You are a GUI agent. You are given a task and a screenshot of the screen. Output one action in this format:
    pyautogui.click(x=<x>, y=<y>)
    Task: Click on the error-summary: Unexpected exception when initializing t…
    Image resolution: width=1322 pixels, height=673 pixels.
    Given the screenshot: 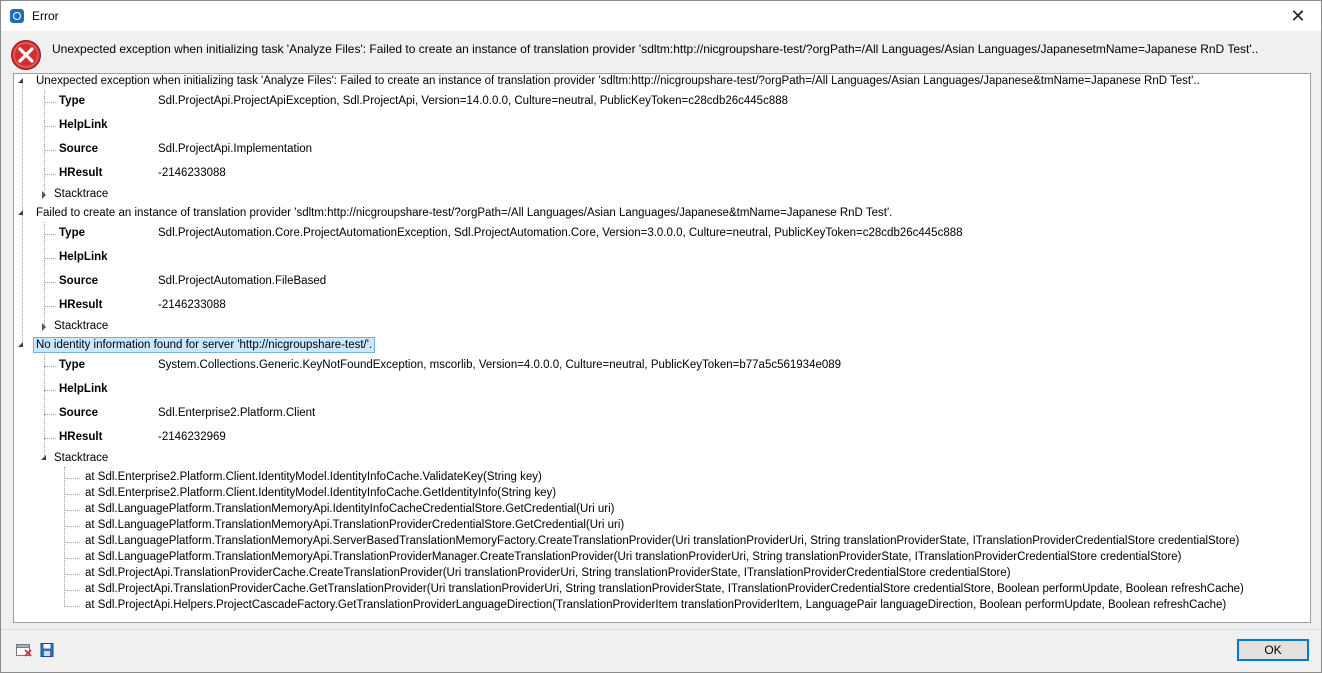 What is the action you would take?
    pyautogui.click(x=655, y=49)
    